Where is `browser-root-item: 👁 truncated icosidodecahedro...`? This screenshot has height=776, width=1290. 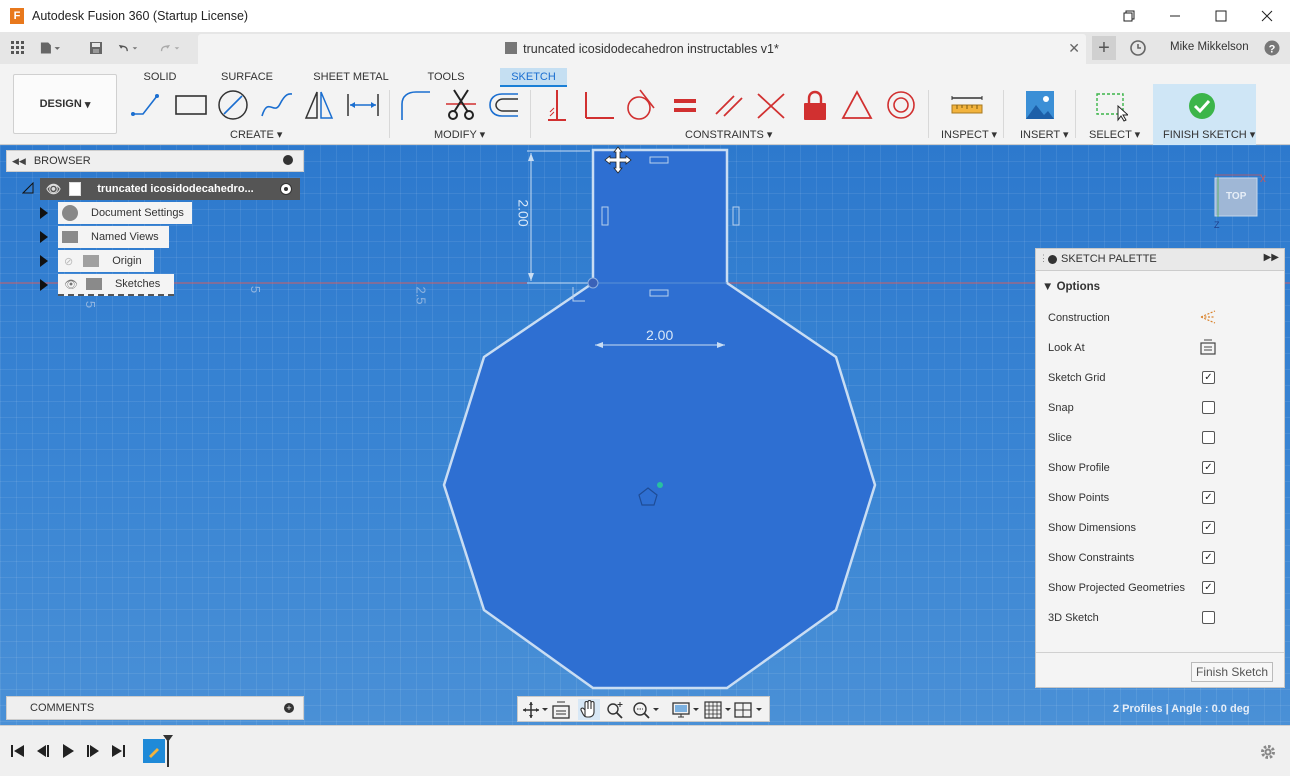
browser-root-item: 👁 truncated icosidodecahedro... is located at coordinates (170, 189).